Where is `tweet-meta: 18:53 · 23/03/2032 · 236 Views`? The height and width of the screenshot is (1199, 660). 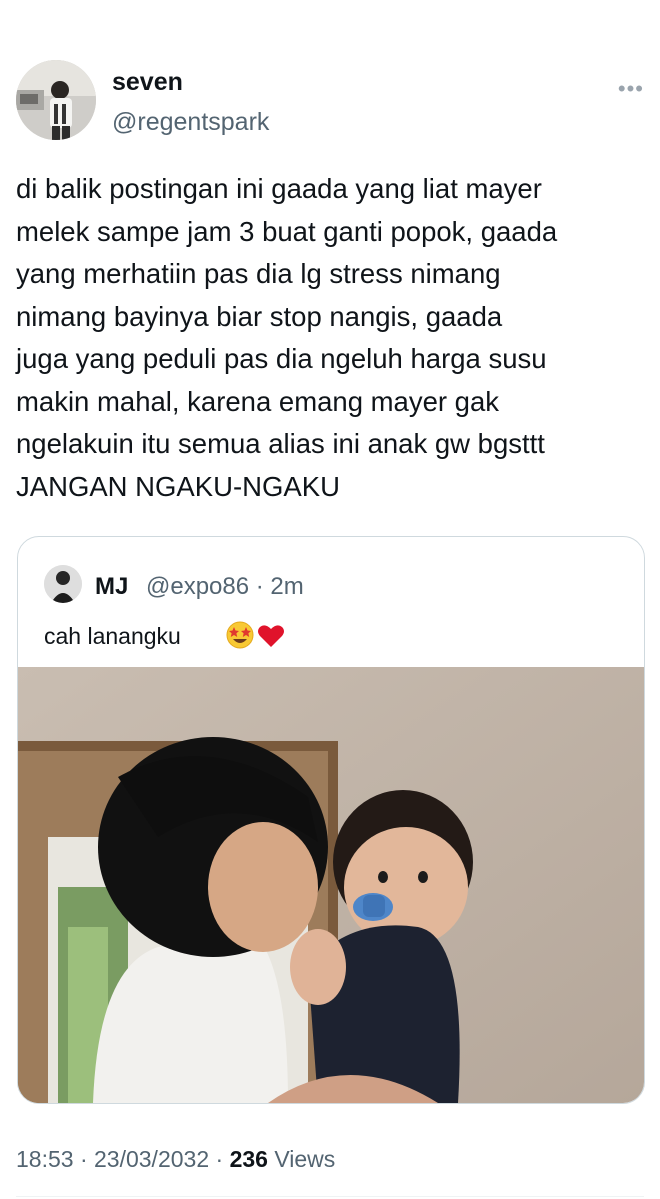 tweet-meta: 18:53 · 23/03/2032 · 236 Views is located at coordinates (175, 1159).